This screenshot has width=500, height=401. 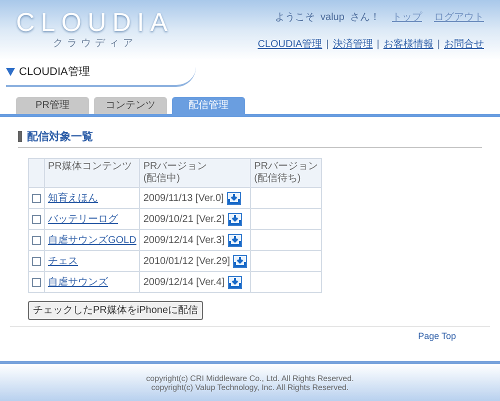 I want to click on copyright-text: copyright(c) CRI Middleware Co., Ltd. All Rights Reserved., so click(x=250, y=378).